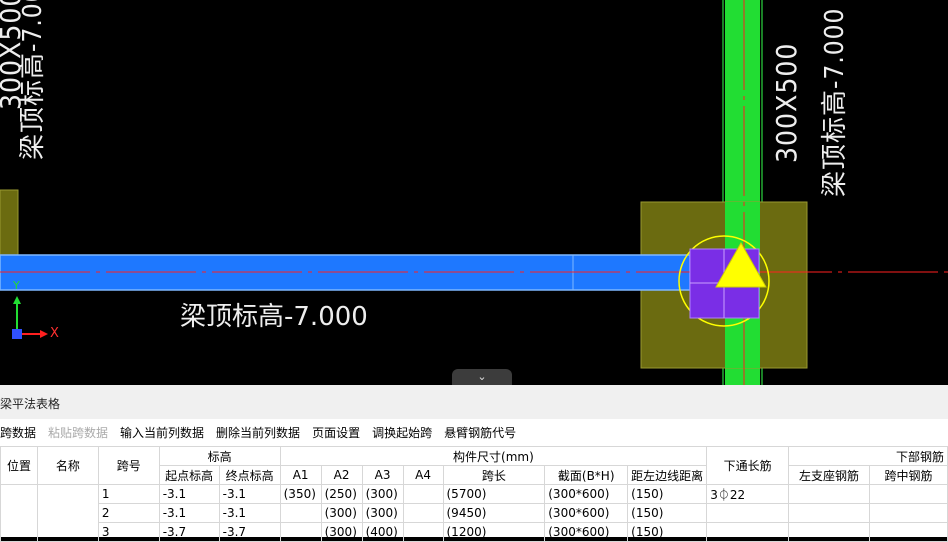 This screenshot has width=948, height=542. I want to click on col-header-position: 位置, so click(19, 465).